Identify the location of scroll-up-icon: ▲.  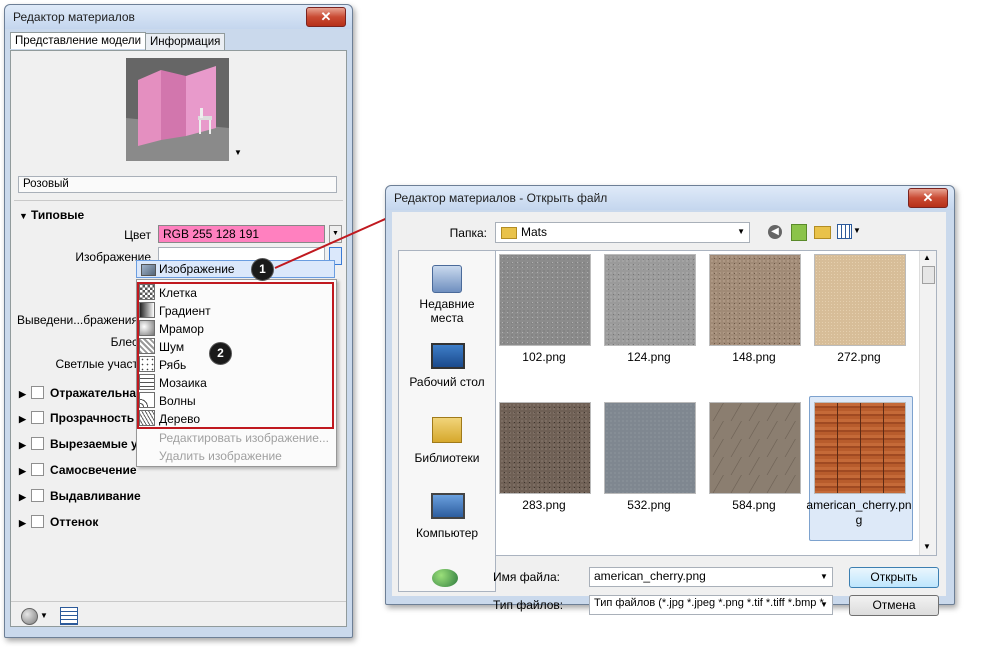
(927, 257).